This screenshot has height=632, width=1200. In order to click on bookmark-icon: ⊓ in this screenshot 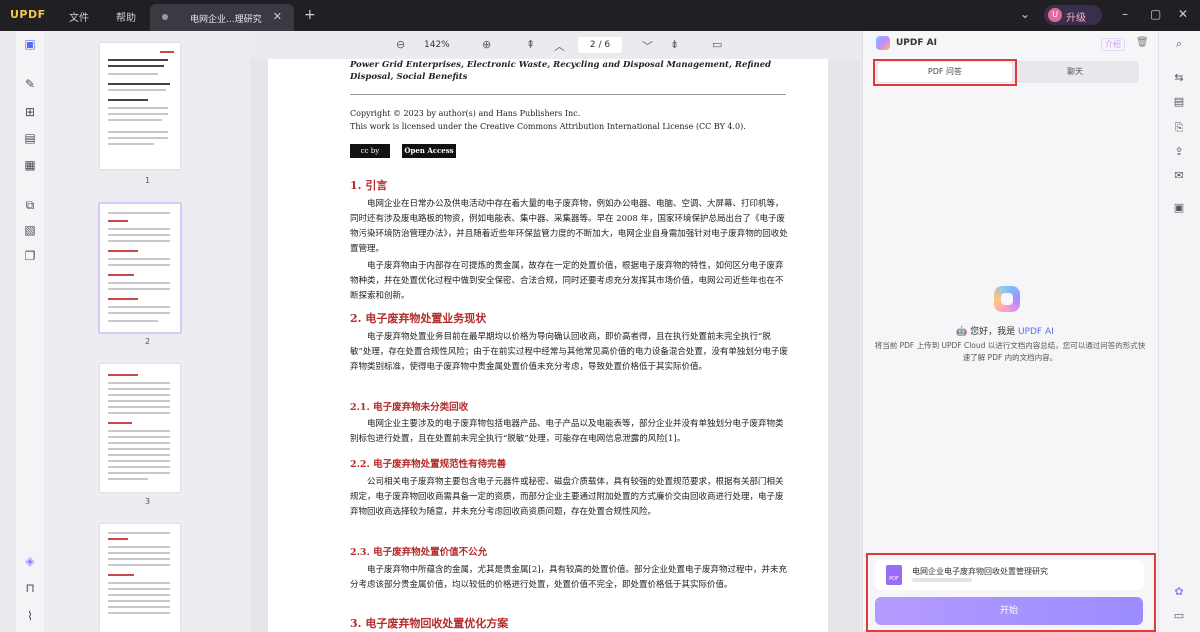, I will do `click(30, 588)`.